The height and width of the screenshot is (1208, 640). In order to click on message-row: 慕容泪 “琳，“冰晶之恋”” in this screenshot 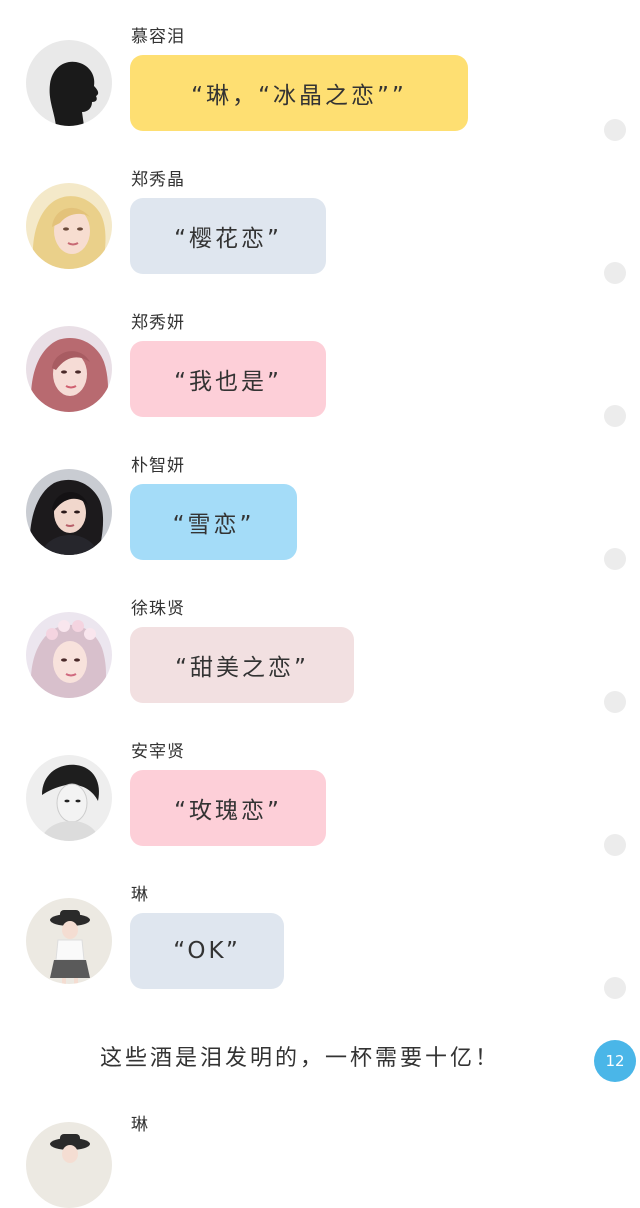, I will do `click(320, 71)`.